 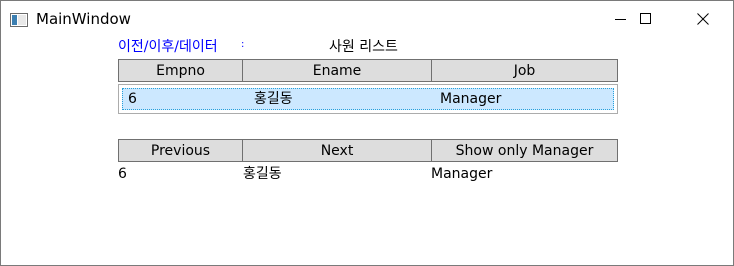 What do you see at coordinates (524, 150) in the screenshot?
I see `show-only-manager-button: Show only Manager` at bounding box center [524, 150].